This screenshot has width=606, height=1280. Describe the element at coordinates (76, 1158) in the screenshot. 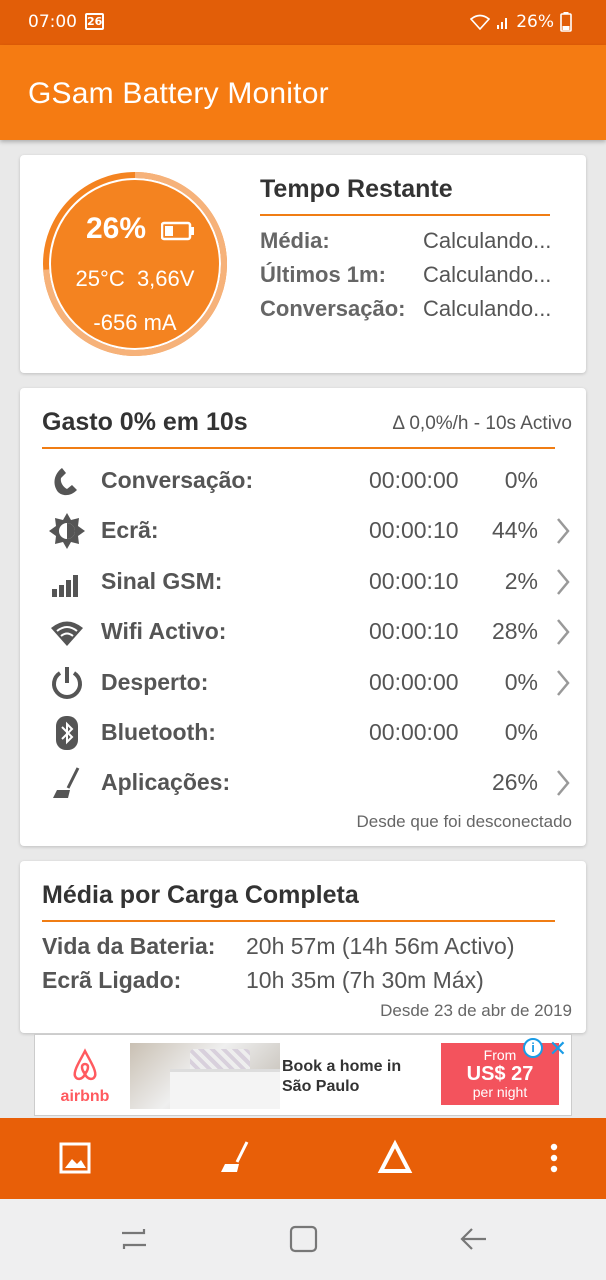

I see `image-icon` at that location.